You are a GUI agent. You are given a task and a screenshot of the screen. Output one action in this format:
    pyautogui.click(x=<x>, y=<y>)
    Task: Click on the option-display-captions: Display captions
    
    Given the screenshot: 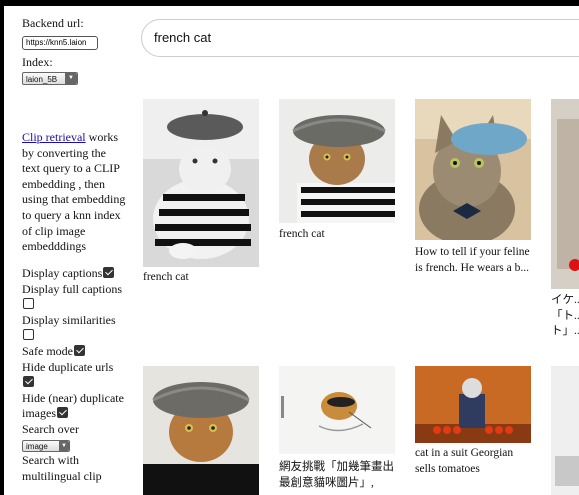 What is the action you would take?
    pyautogui.click(x=74, y=274)
    